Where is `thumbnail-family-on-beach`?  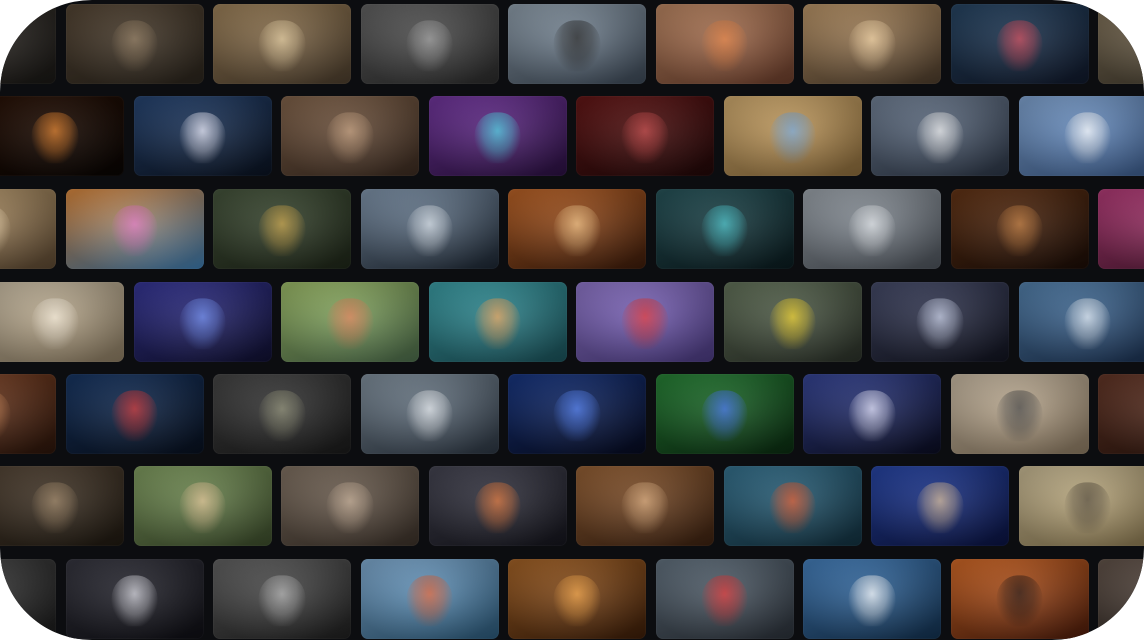 thumbnail-family-on-beach is located at coordinates (1081, 506).